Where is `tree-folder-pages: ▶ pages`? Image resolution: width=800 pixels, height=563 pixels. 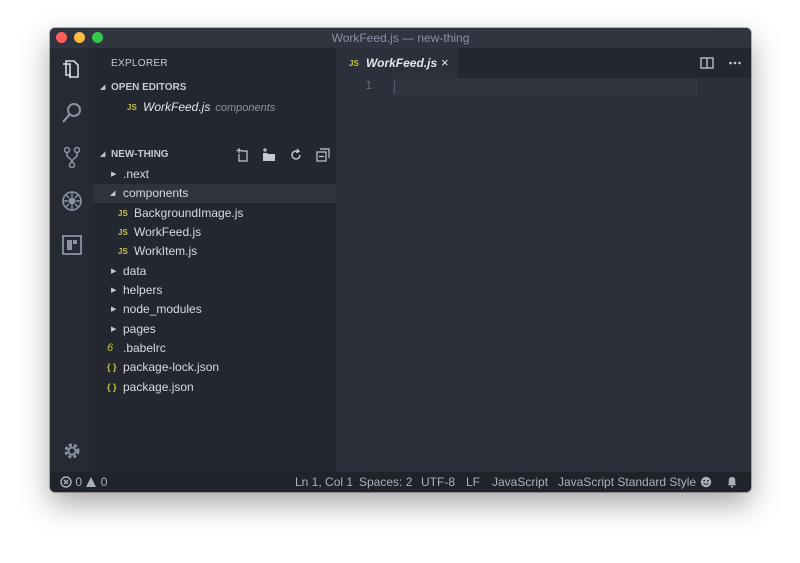 tree-folder-pages: ▶ pages is located at coordinates (215, 329).